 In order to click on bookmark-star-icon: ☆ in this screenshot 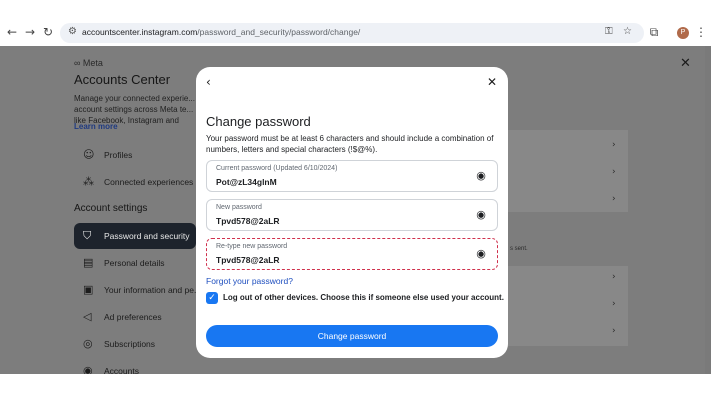, I will do `click(627, 31)`.